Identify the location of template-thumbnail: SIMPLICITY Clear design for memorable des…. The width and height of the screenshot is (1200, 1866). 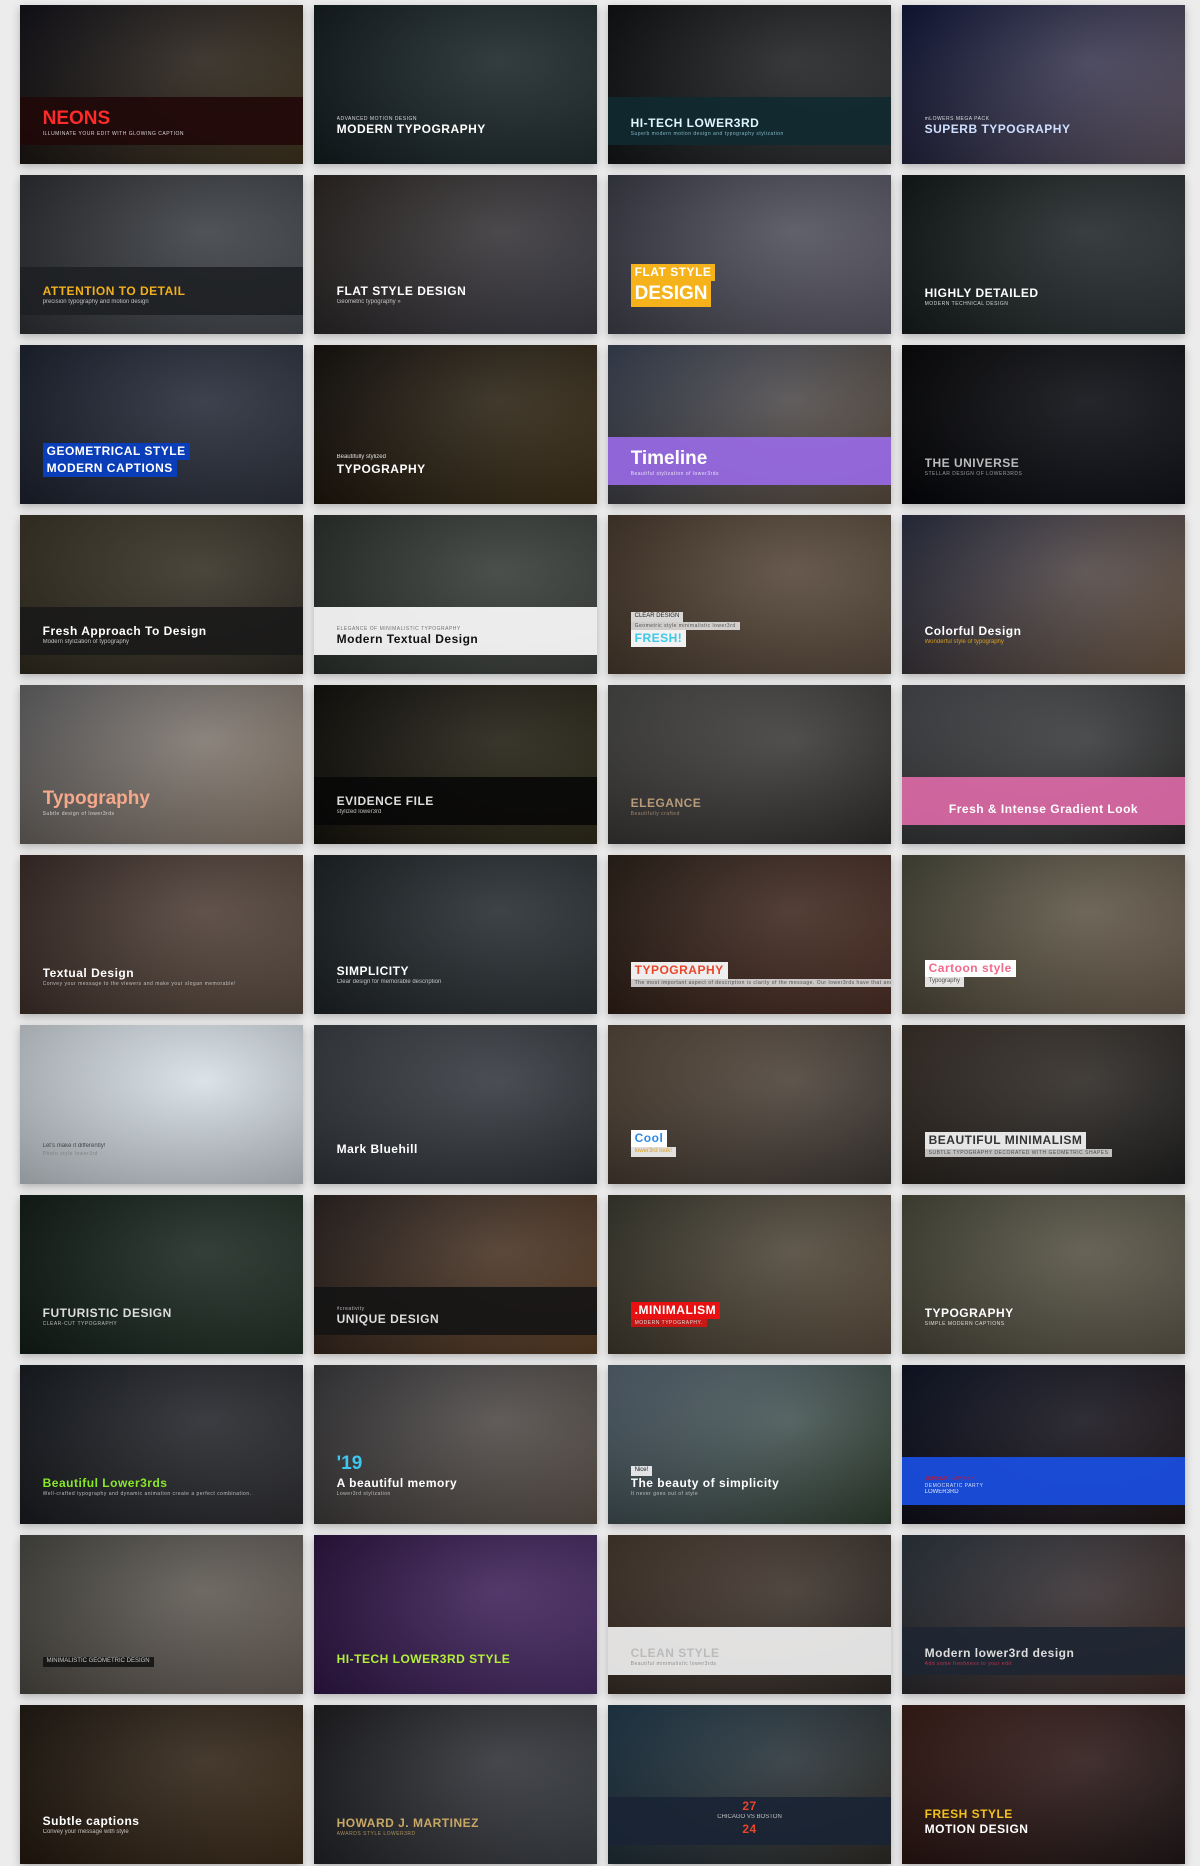
(455, 934).